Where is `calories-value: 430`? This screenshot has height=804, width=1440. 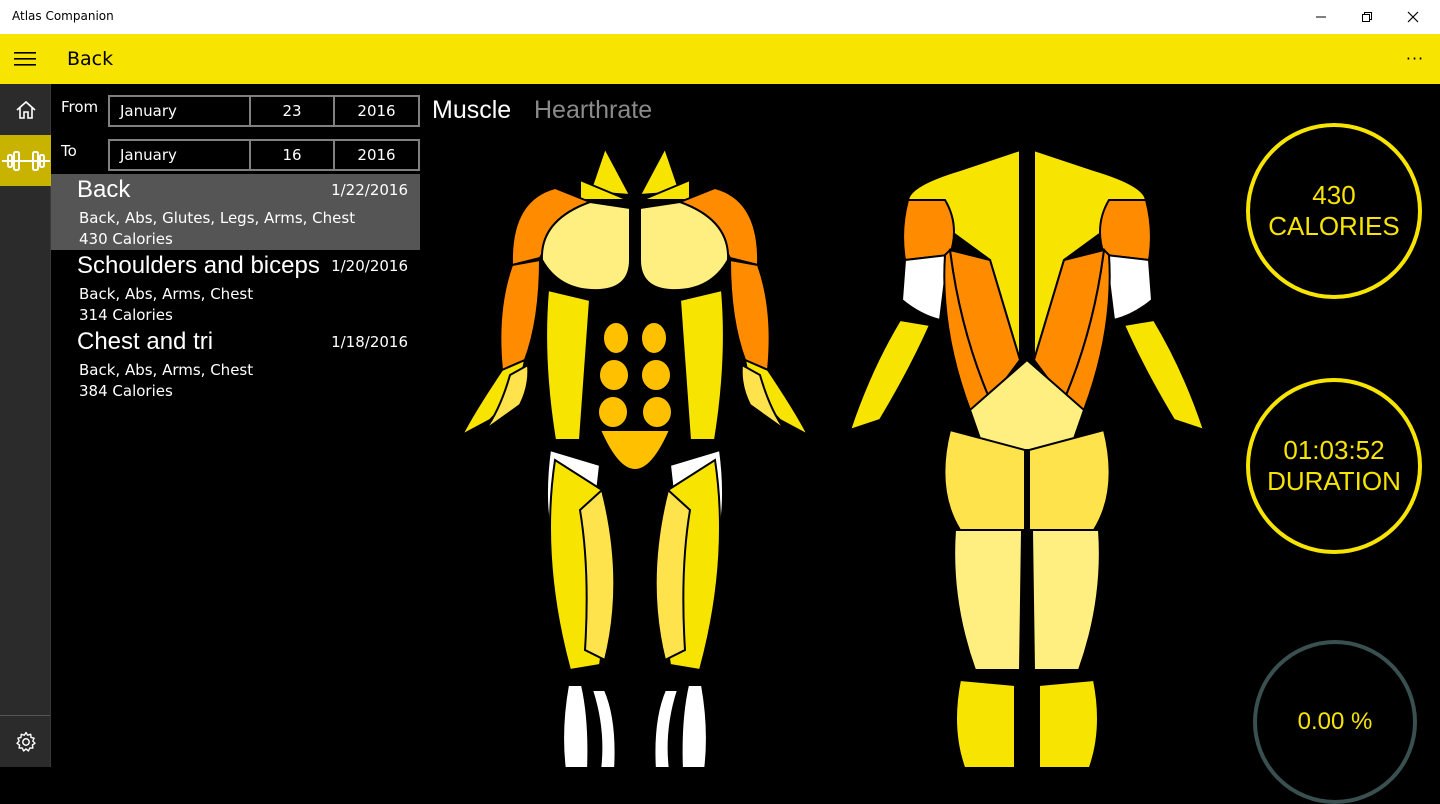 calories-value: 430 is located at coordinates (1334, 195).